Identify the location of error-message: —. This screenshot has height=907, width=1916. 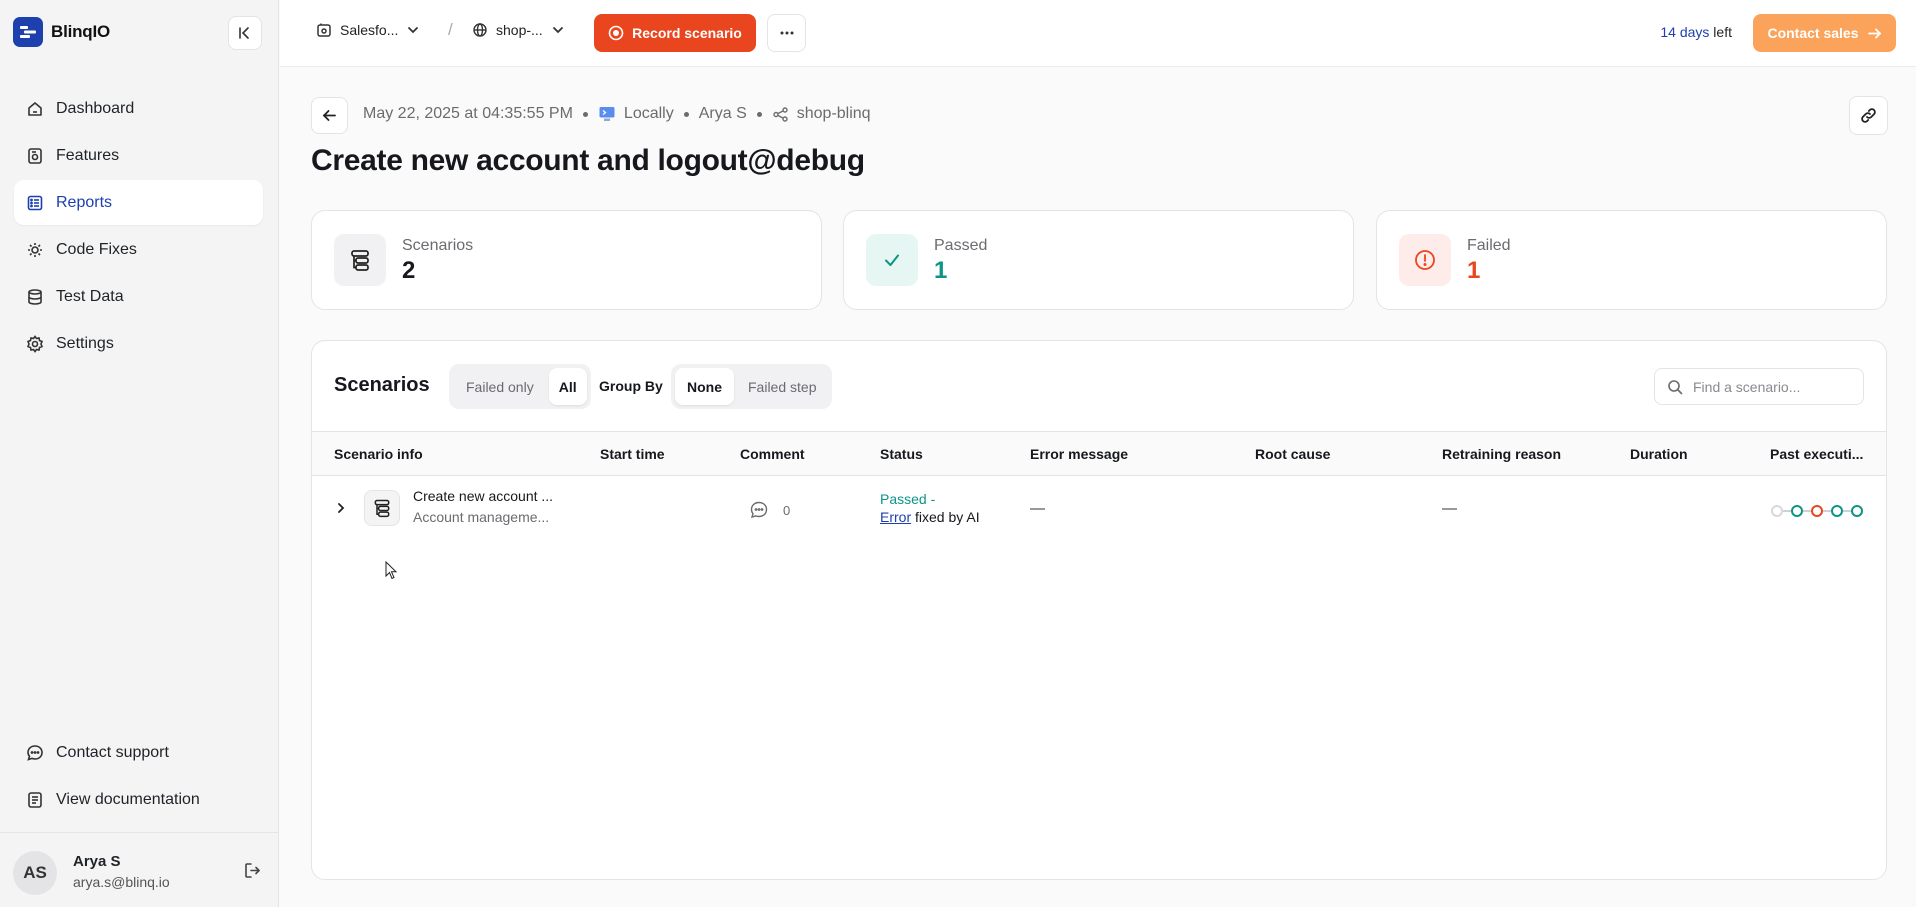
(1037, 508).